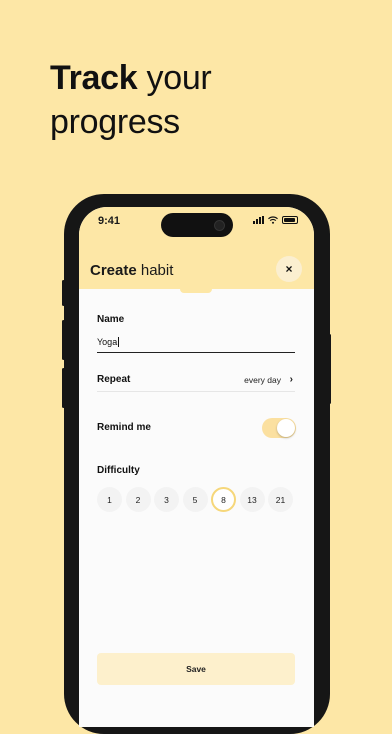  Describe the element at coordinates (138, 499) in the screenshot. I see `difficulty-option: 2` at that location.